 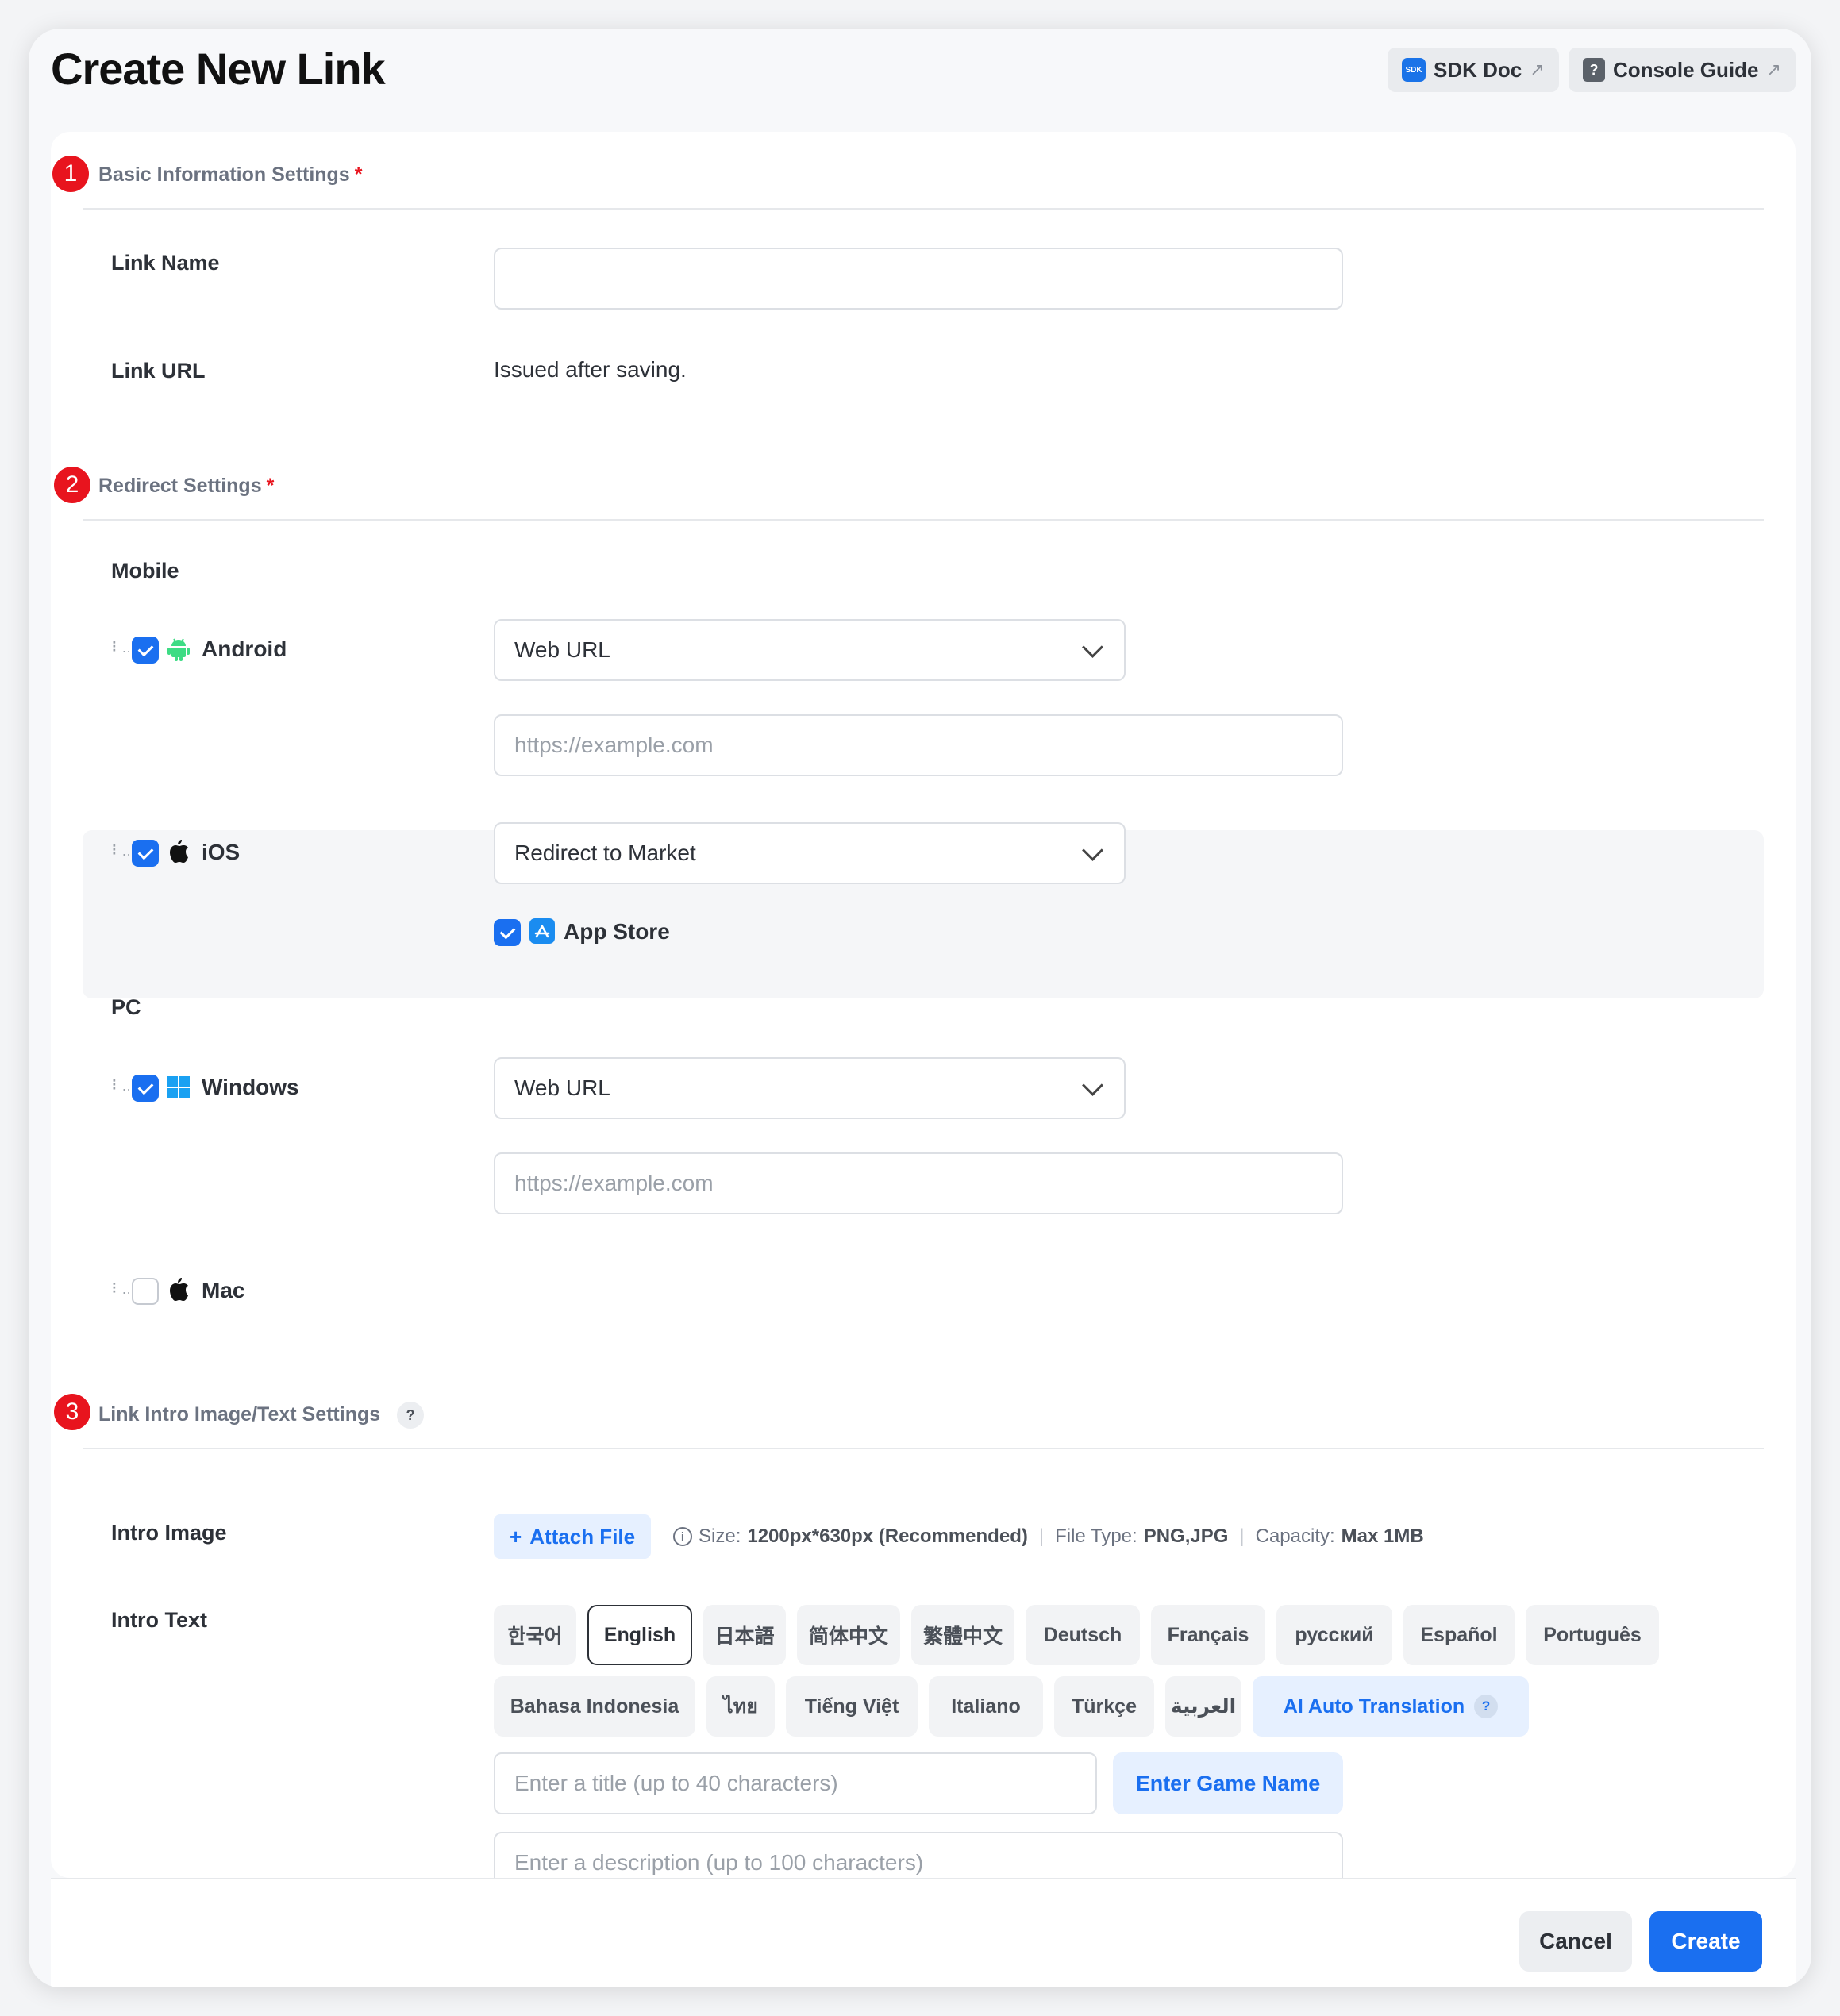 I want to click on android-url-input, so click(x=918, y=745).